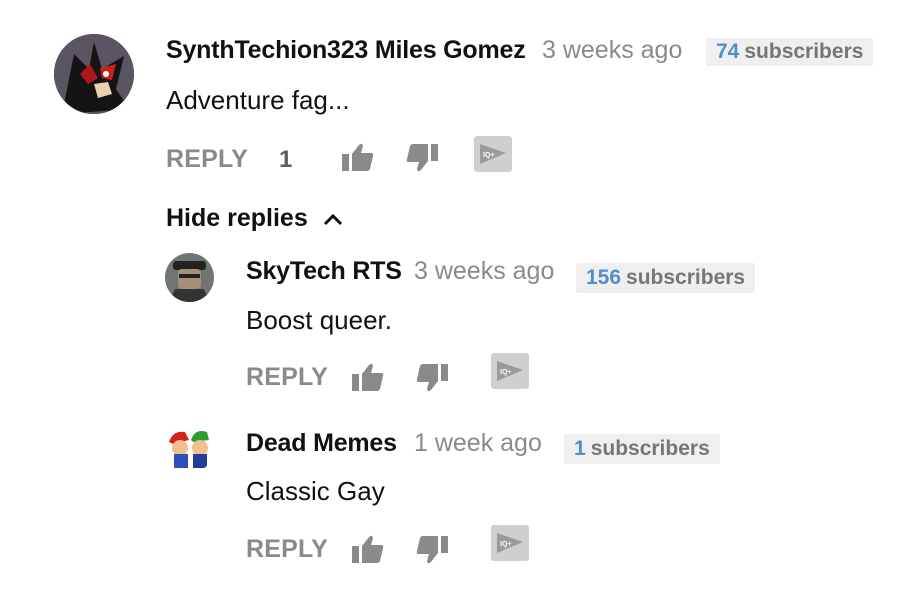 Image resolution: width=918 pixels, height=596 pixels. I want to click on chevron-up-icon, so click(332, 220).